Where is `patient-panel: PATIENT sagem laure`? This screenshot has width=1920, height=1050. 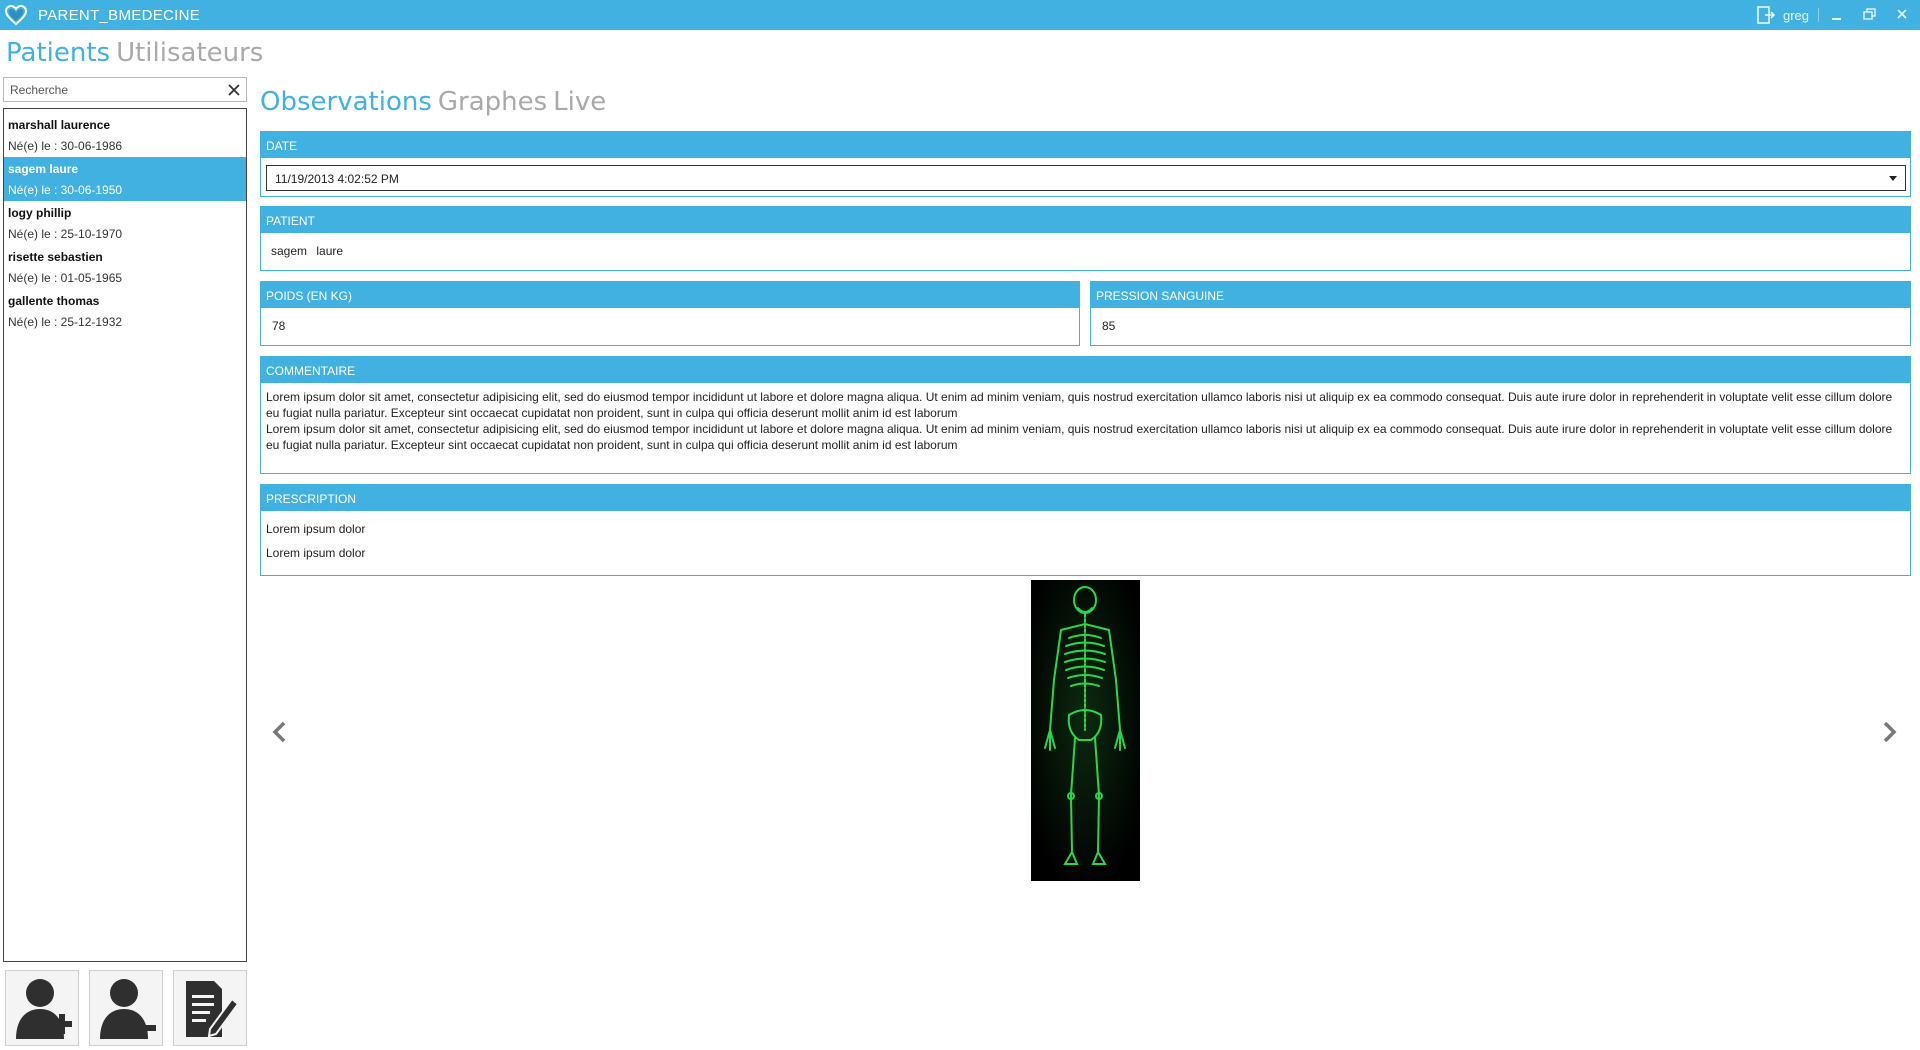 patient-panel: PATIENT sagem laure is located at coordinates (1085, 238).